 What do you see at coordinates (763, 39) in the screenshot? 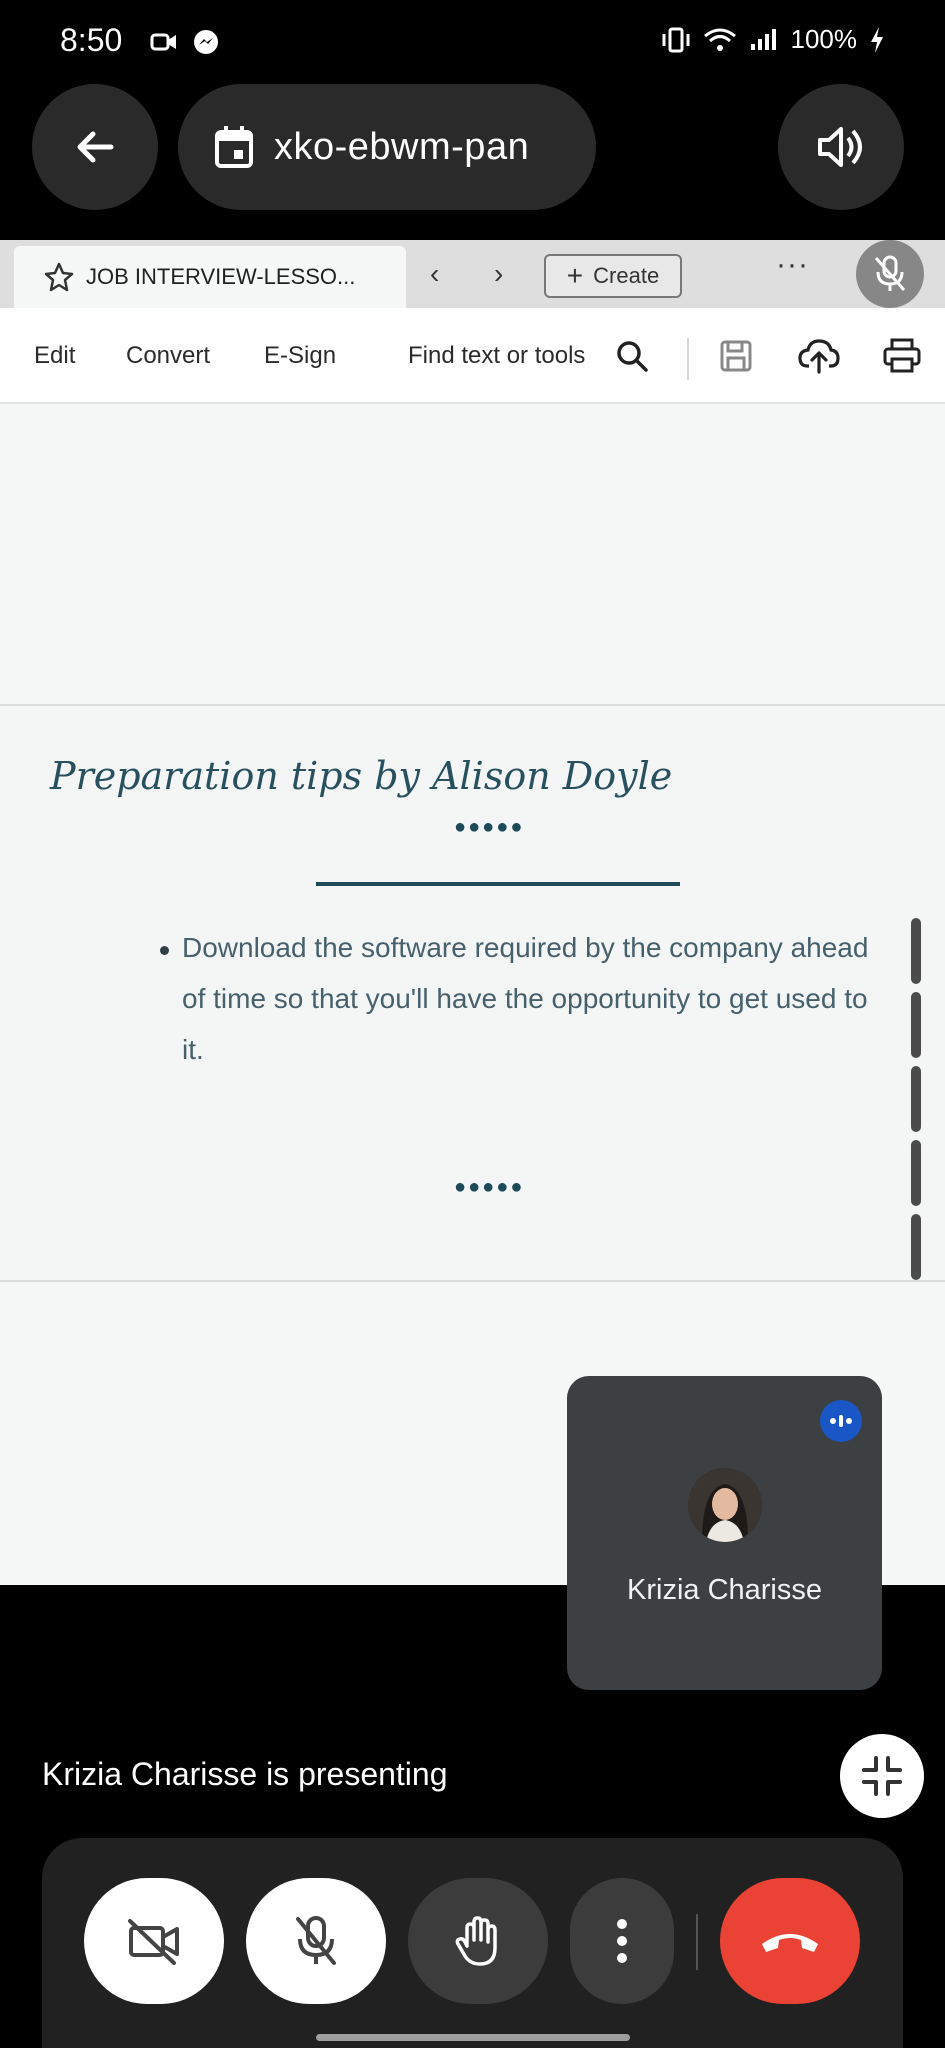
I see `signal-icon` at bounding box center [763, 39].